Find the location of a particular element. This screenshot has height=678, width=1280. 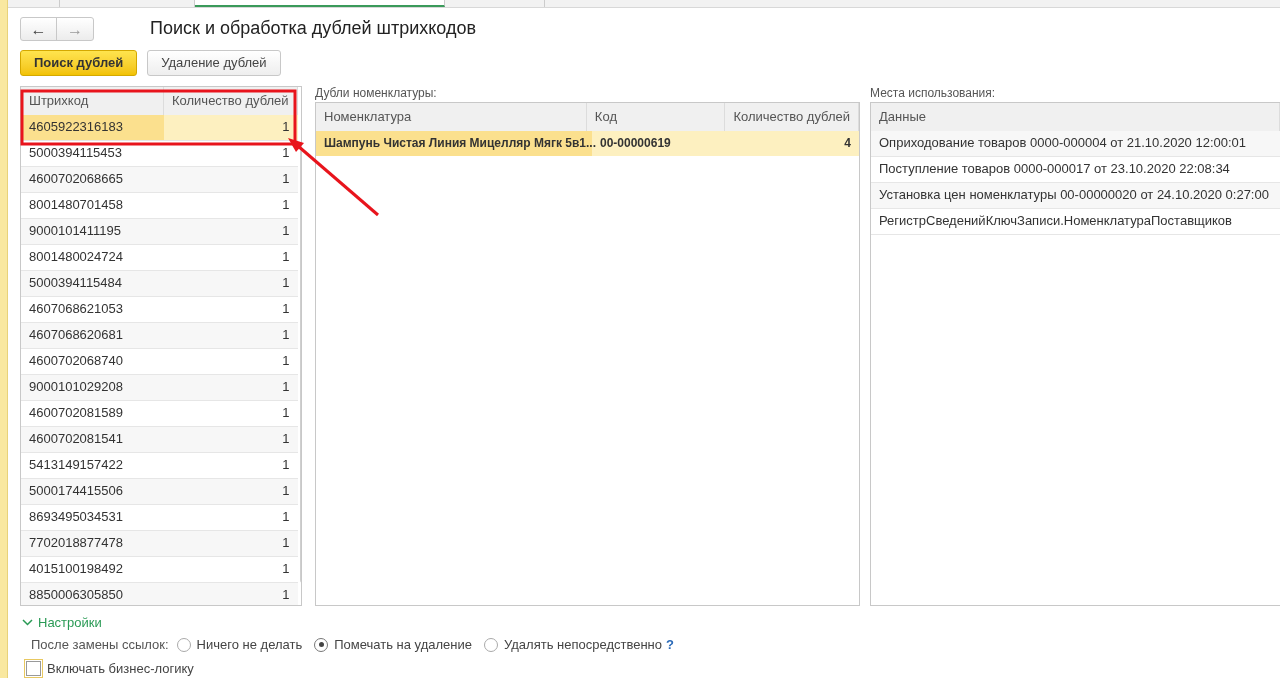

panel-label: Дубли номенклатуры: is located at coordinates (376, 92).